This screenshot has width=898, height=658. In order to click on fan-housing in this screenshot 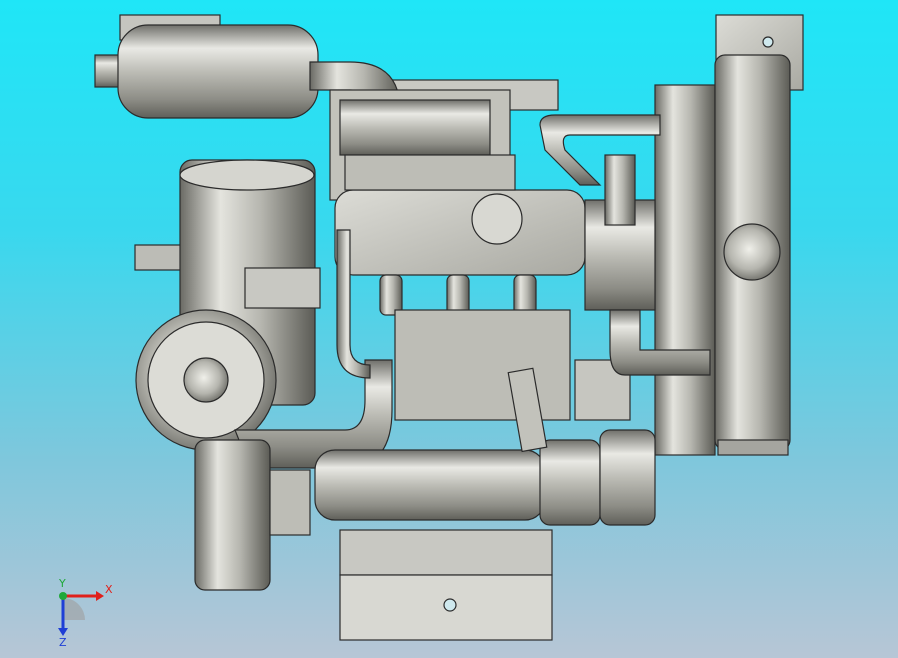, I will do `click(685, 270)`.